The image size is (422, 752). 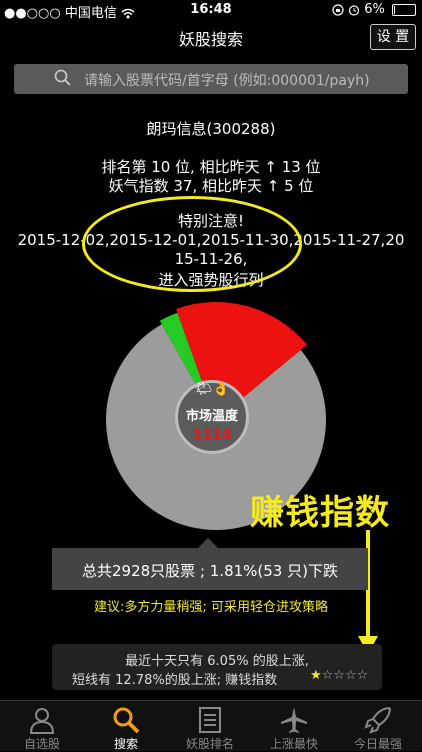 I want to click on tab-watchlist: 自选股, so click(x=42, y=726).